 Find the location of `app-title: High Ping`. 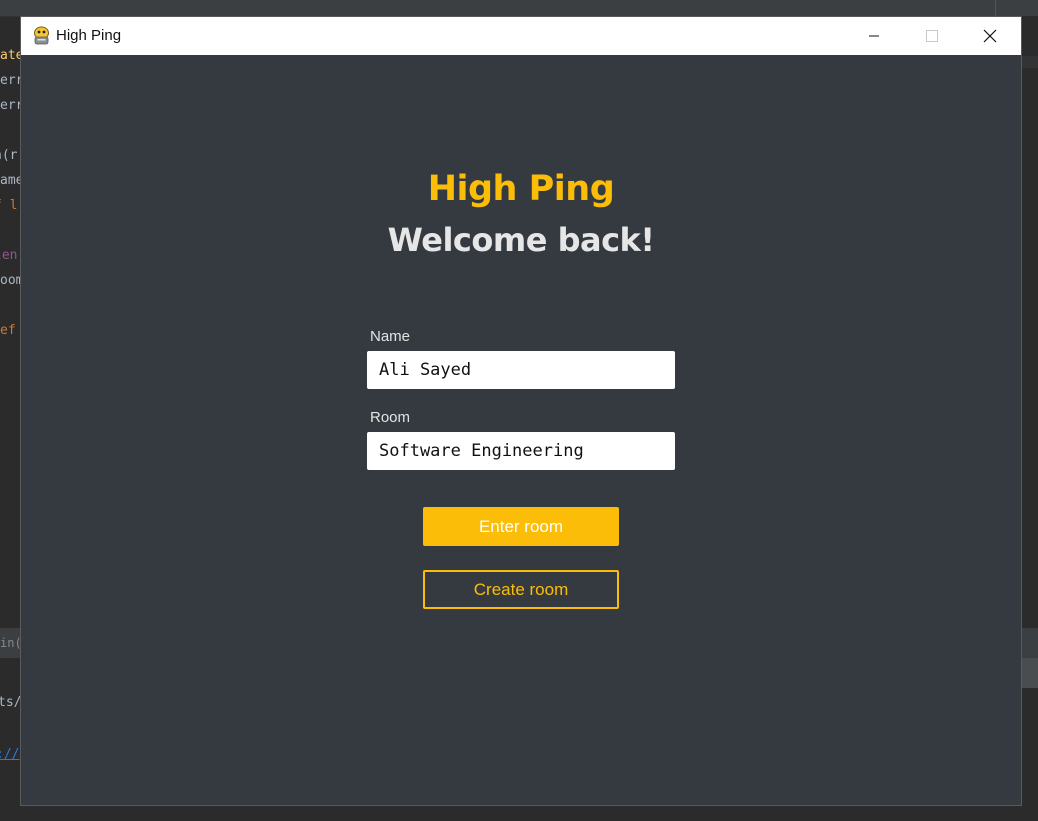

app-title: High Ping is located at coordinates (521, 189).